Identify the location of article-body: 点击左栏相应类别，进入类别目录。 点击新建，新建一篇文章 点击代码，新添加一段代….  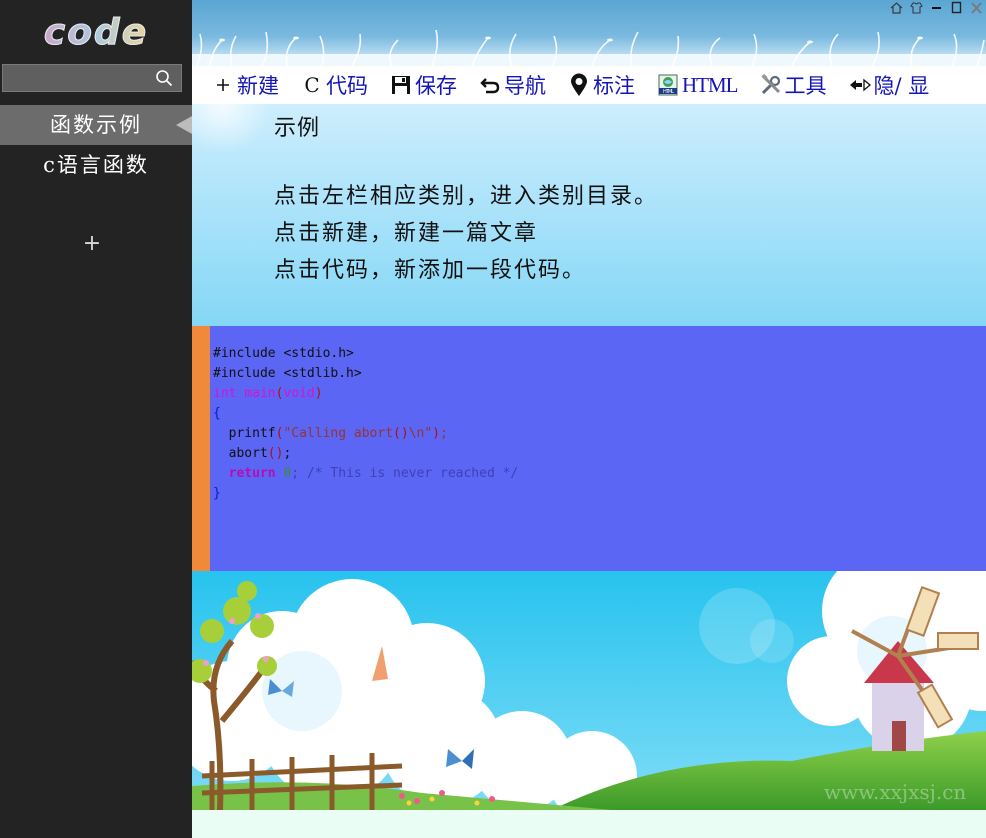
(466, 233).